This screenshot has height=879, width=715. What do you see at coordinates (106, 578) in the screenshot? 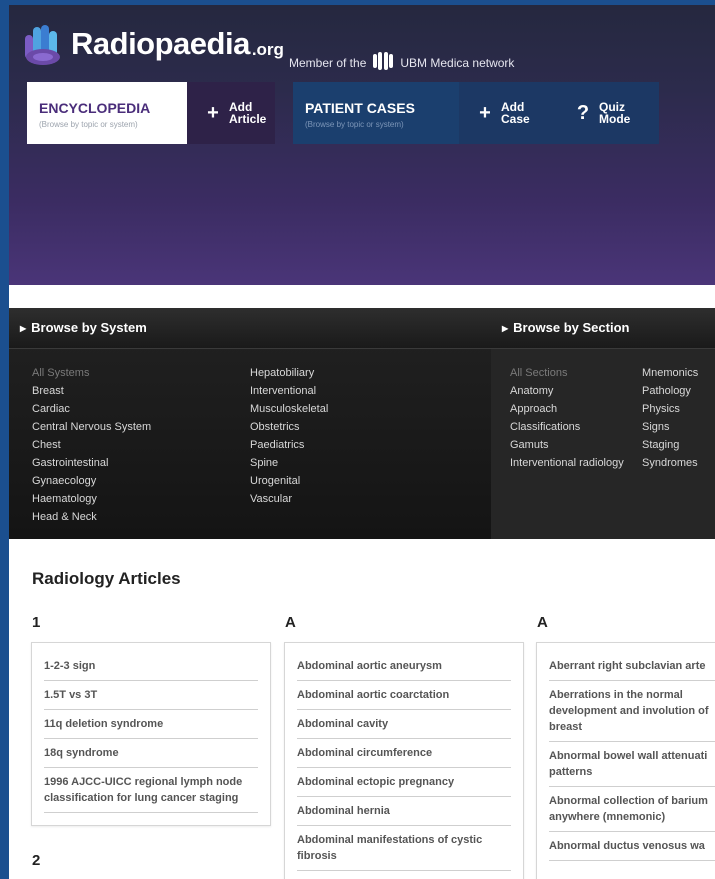
I see `articles-title: Radiology Articles` at bounding box center [106, 578].